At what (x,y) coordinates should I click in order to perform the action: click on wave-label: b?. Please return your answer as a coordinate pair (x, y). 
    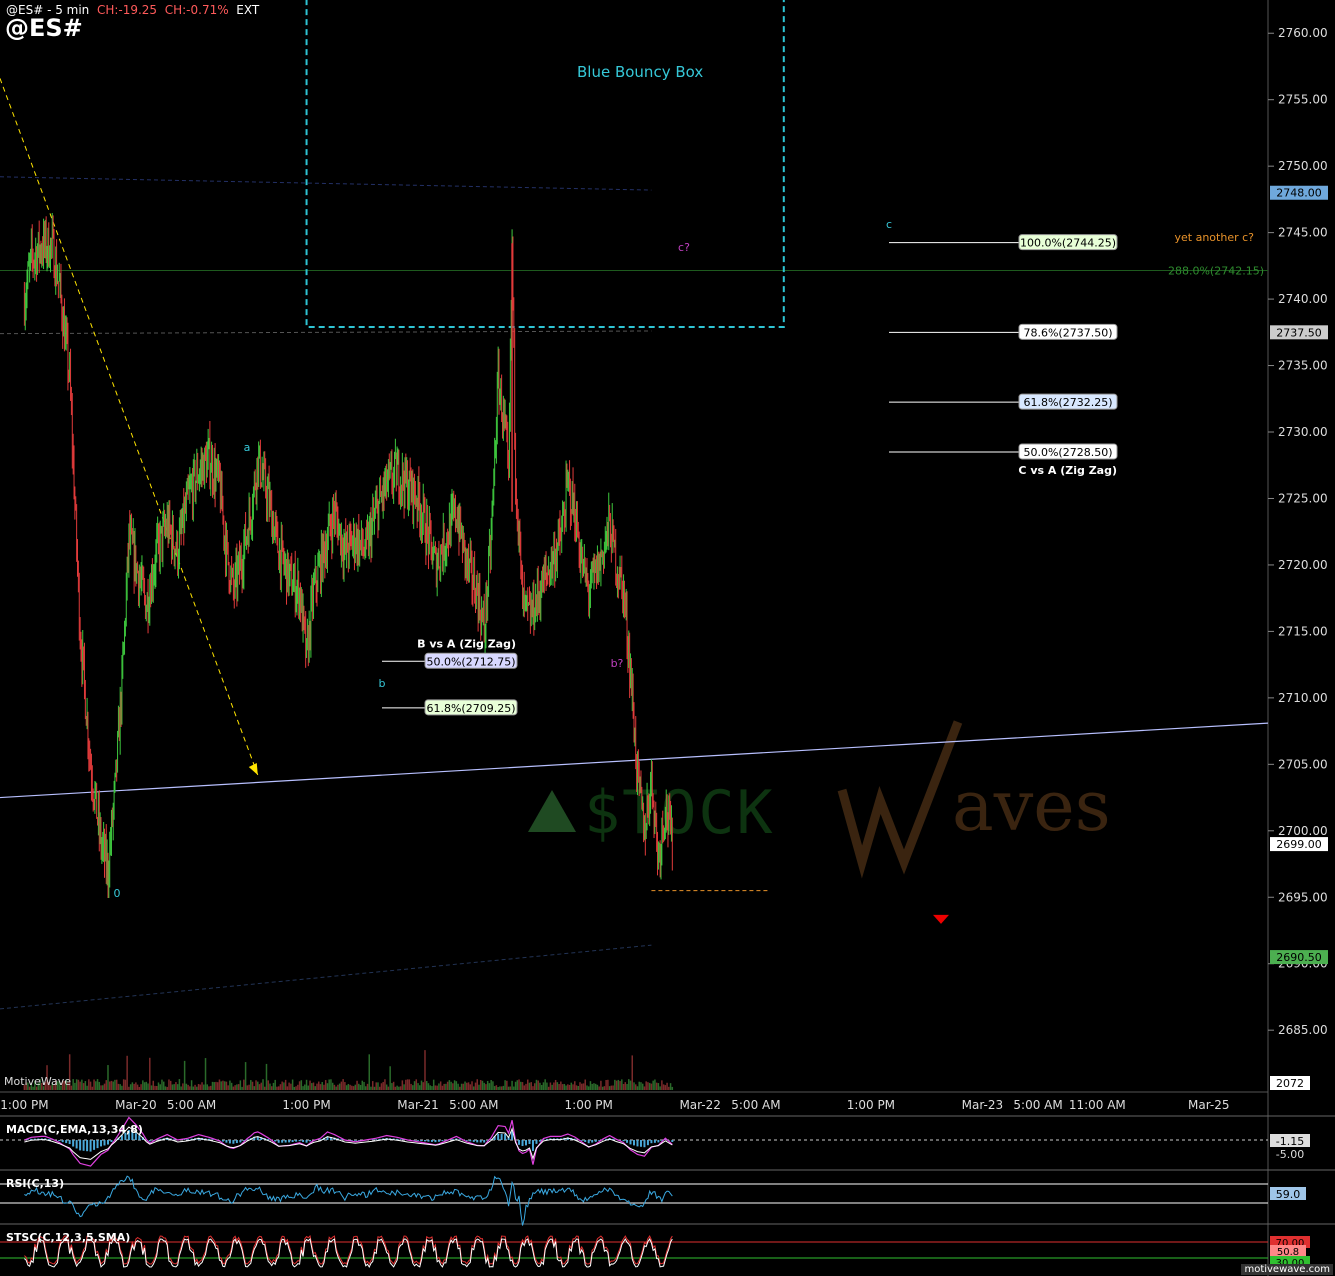
    Looking at the image, I should click on (617, 663).